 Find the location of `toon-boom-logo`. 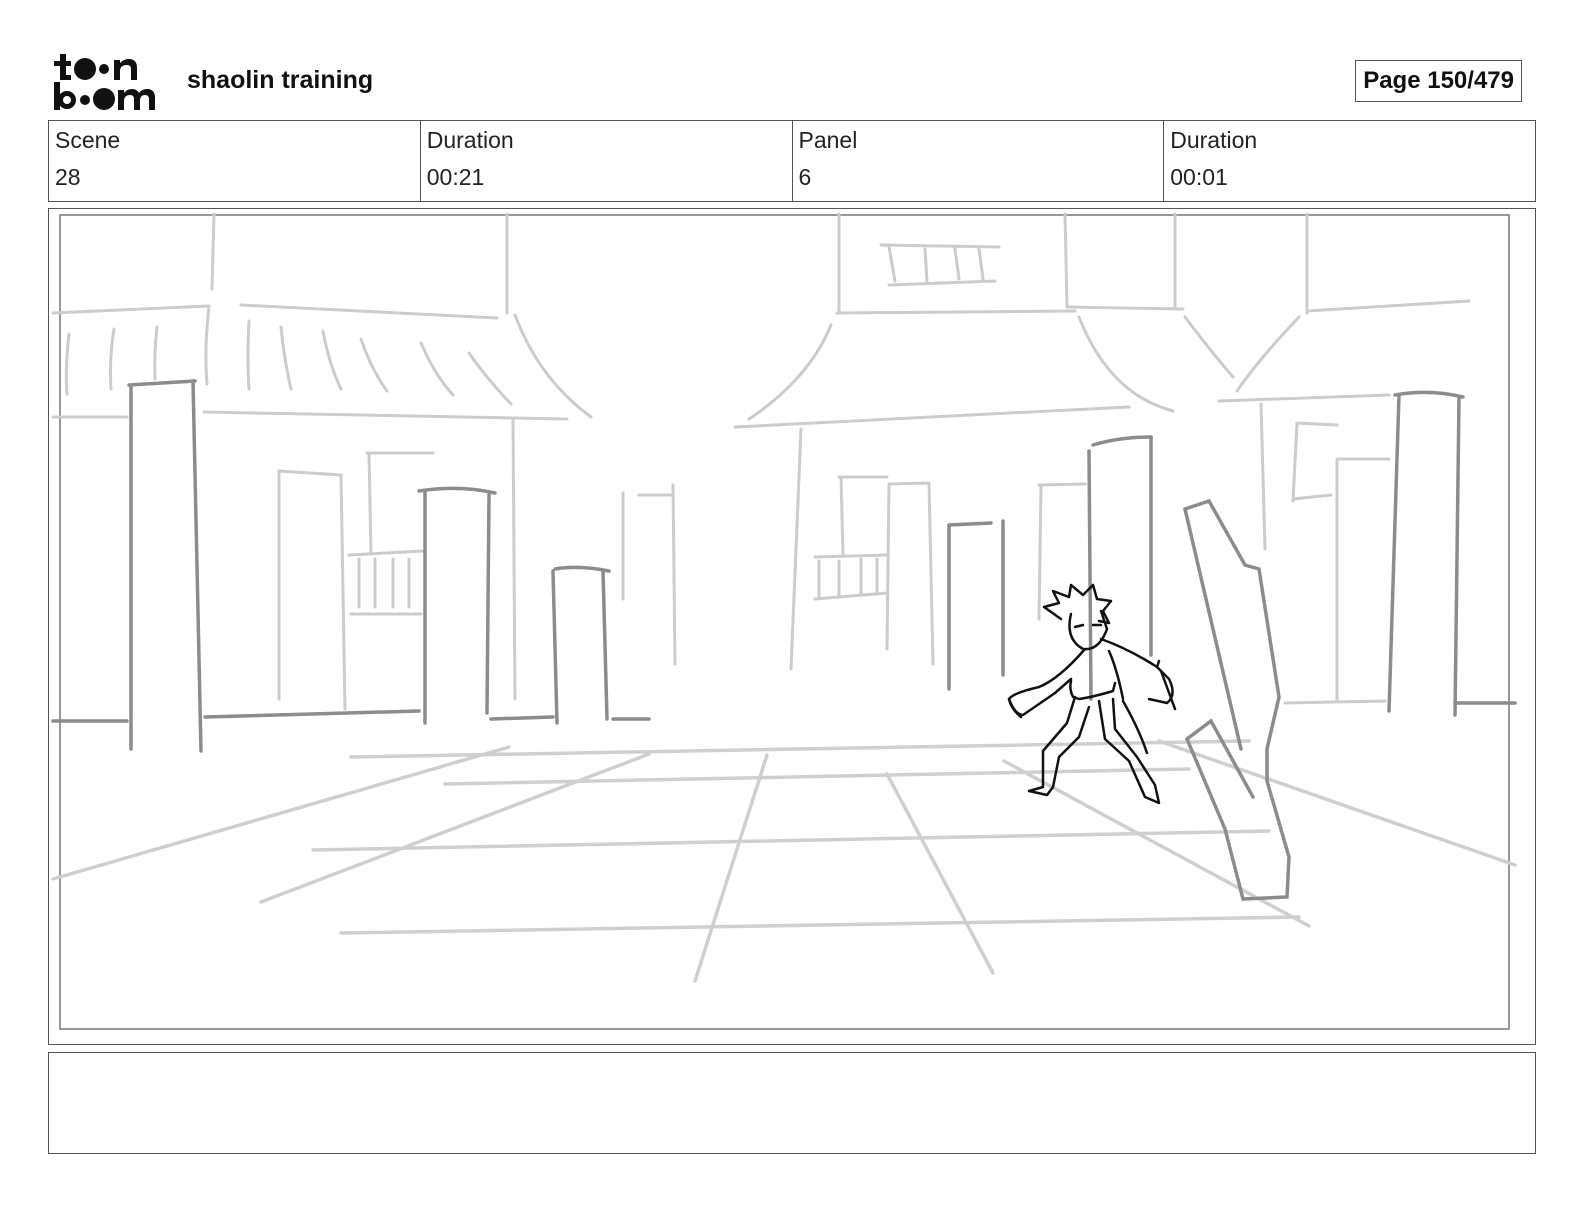

toon-boom-logo is located at coordinates (104, 82).